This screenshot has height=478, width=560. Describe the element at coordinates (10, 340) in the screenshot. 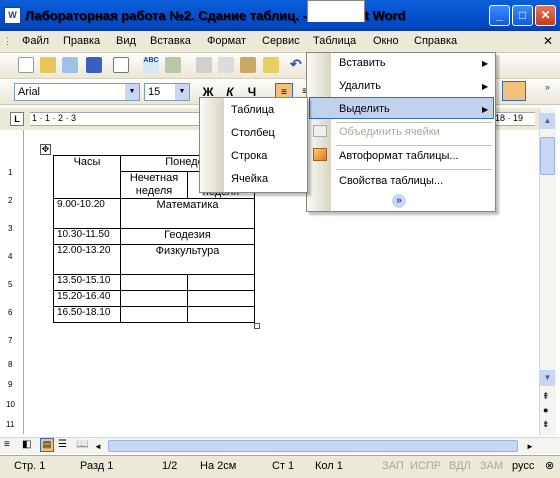

I see `vruler-mark: 7` at that location.